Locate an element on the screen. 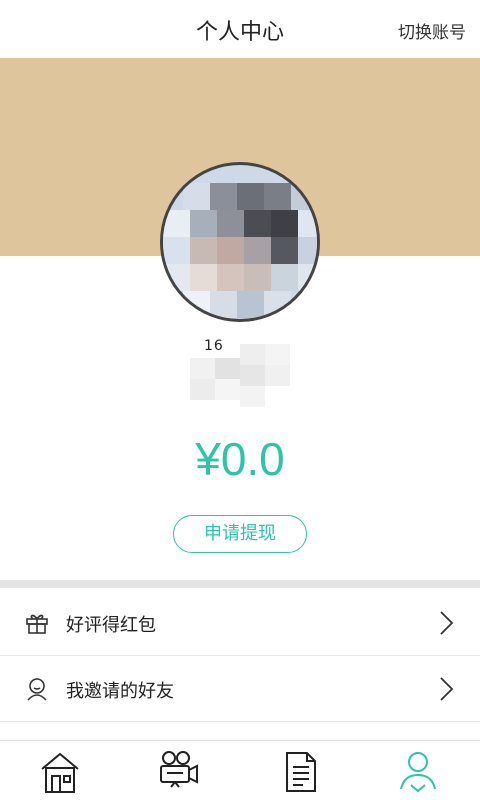  tab-orders is located at coordinates (300, 774).